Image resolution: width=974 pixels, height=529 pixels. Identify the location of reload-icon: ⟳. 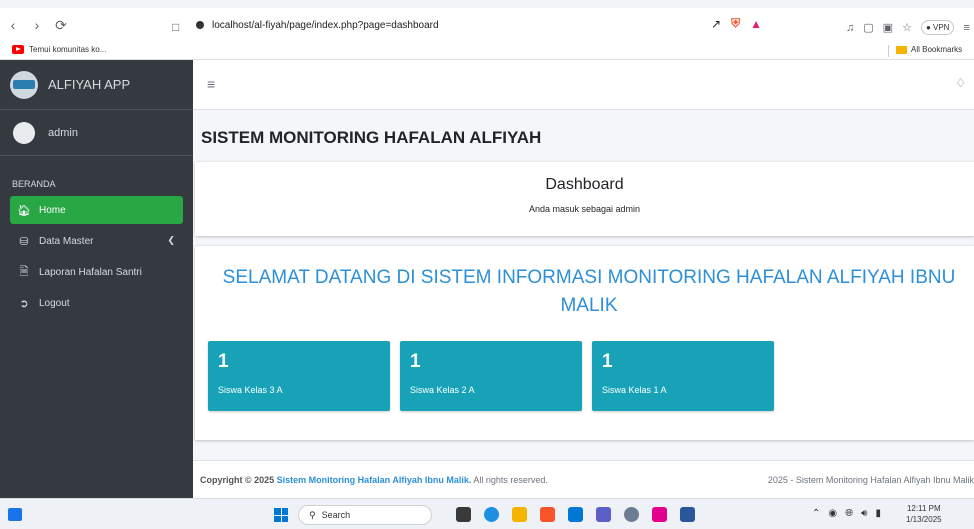
(61, 25).